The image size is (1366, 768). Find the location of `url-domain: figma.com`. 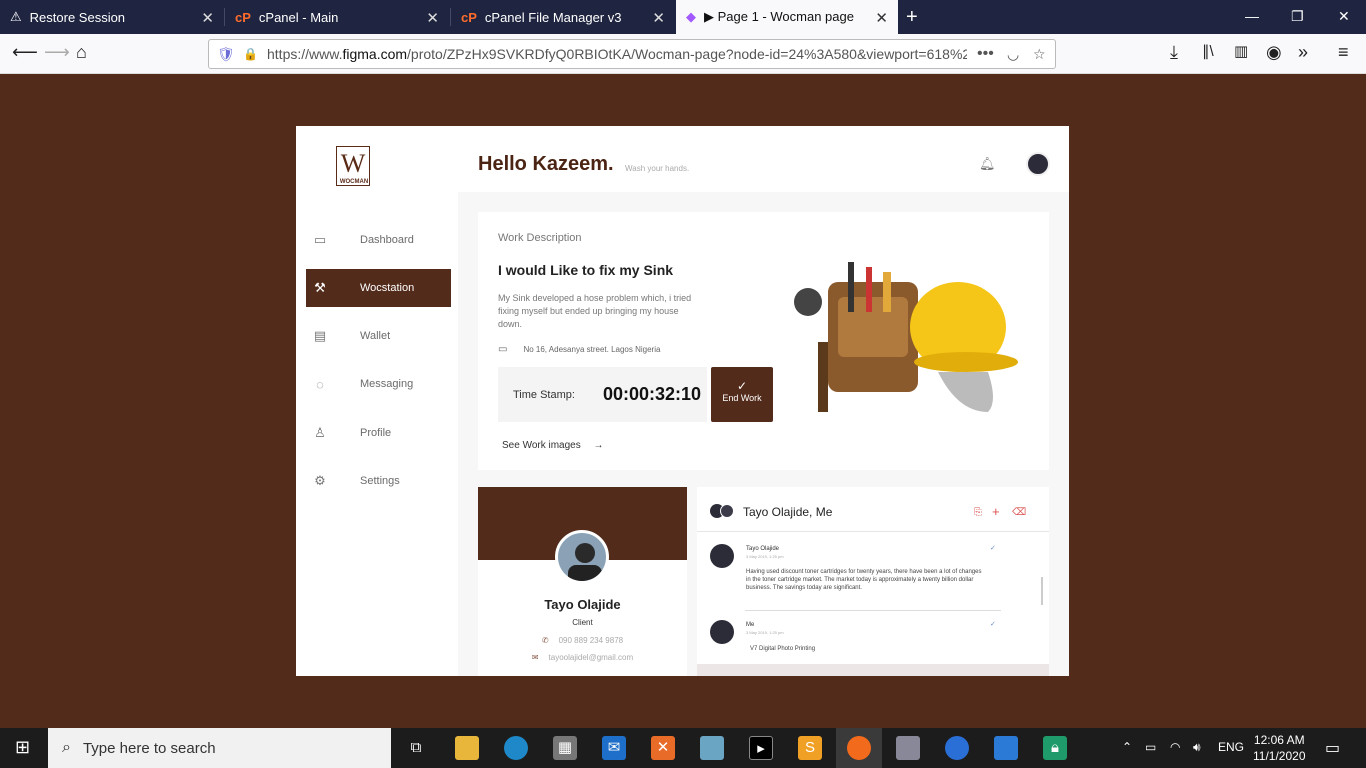

url-domain: figma.com is located at coordinates (375, 54).